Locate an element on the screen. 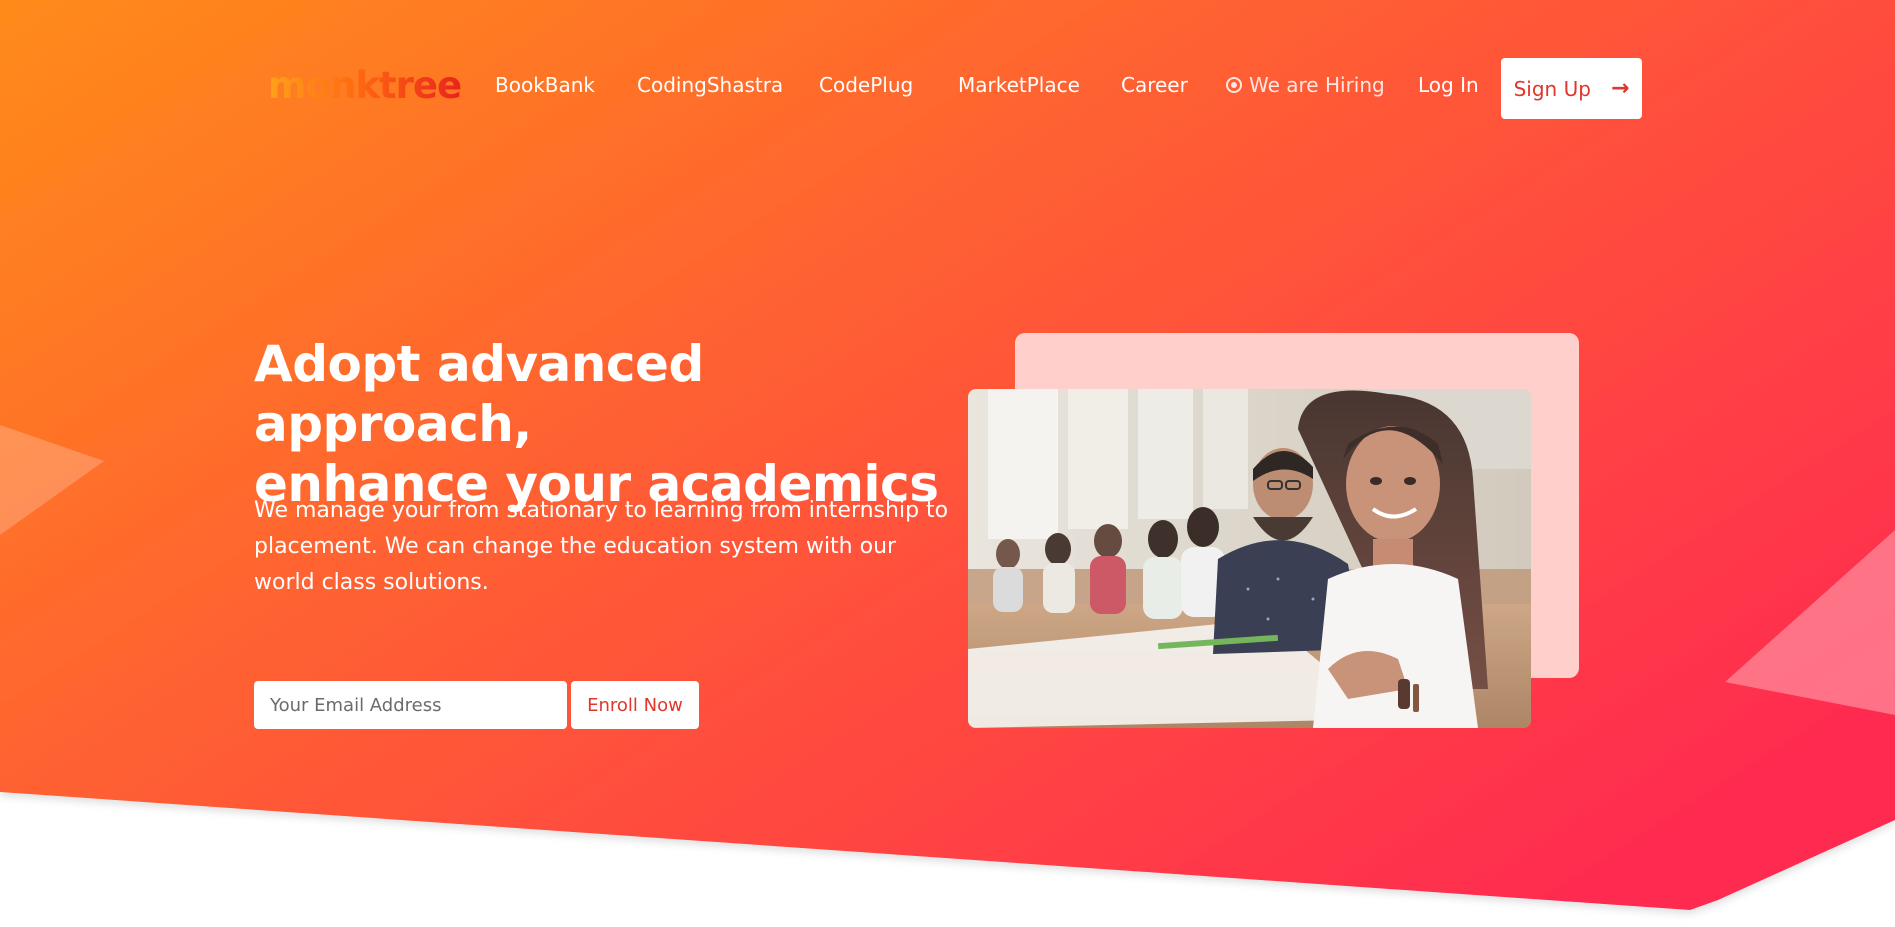  monktree-logo: monktree is located at coordinates (365, 86).